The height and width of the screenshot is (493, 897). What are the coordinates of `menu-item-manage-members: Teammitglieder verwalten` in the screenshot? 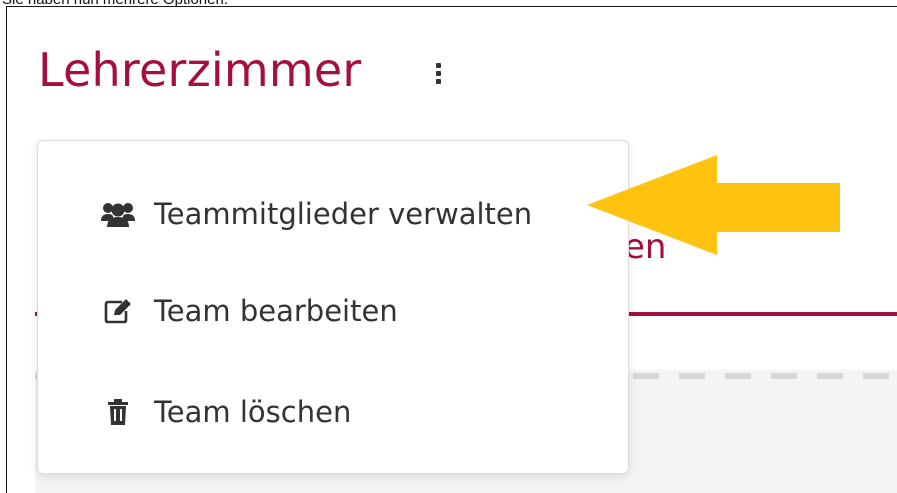 It's located at (350, 214).